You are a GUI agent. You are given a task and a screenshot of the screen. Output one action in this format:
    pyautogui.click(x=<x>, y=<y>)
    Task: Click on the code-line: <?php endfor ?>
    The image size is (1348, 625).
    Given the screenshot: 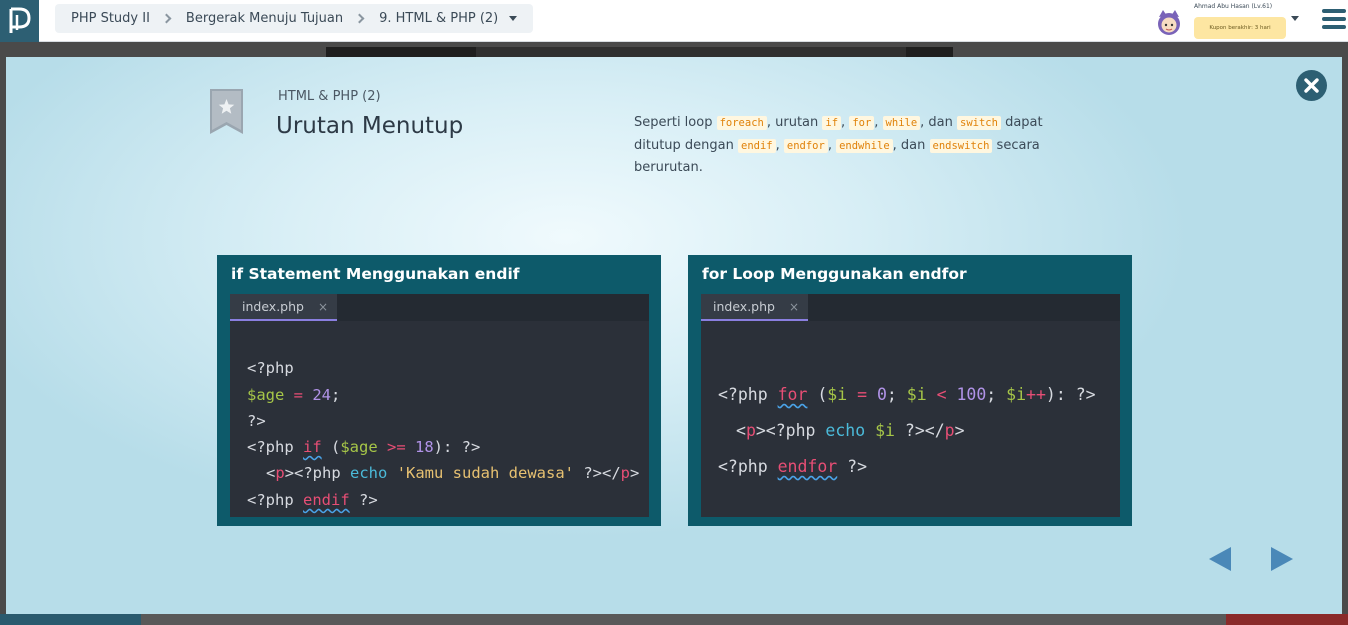 What is the action you would take?
    pyautogui.click(x=793, y=466)
    